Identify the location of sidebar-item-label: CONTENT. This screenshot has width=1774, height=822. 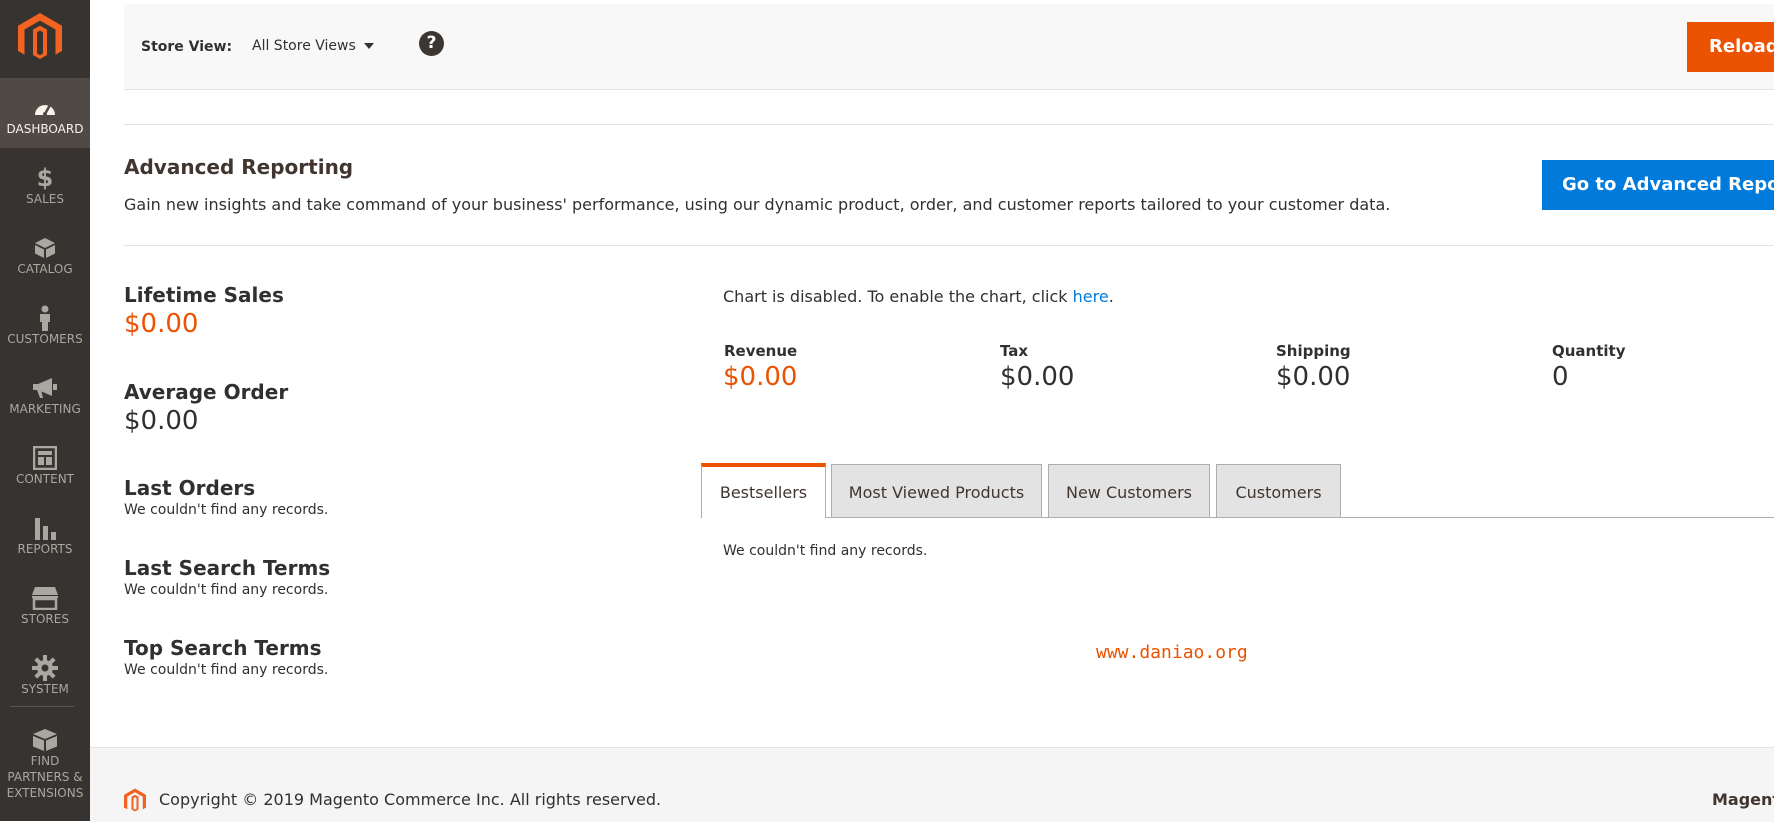
(45, 479).